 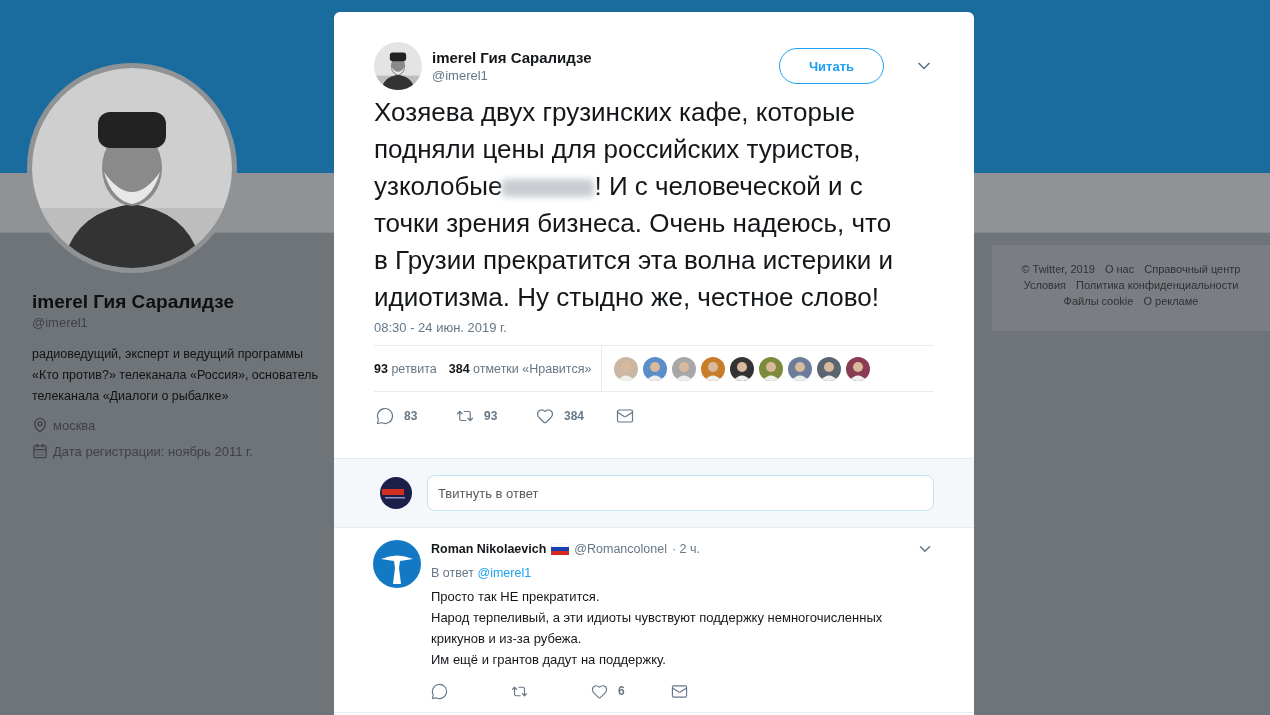 I want to click on tweet-timestamp: 08:30 - 24 июн. 2019 г., so click(x=441, y=327).